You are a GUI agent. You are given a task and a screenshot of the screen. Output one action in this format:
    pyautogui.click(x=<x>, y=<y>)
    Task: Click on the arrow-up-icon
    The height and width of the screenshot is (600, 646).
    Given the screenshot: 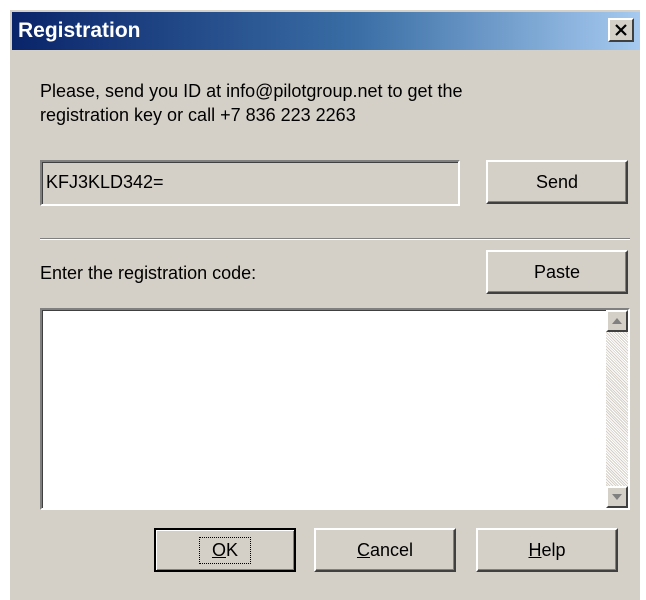 What is the action you would take?
    pyautogui.click(x=617, y=321)
    